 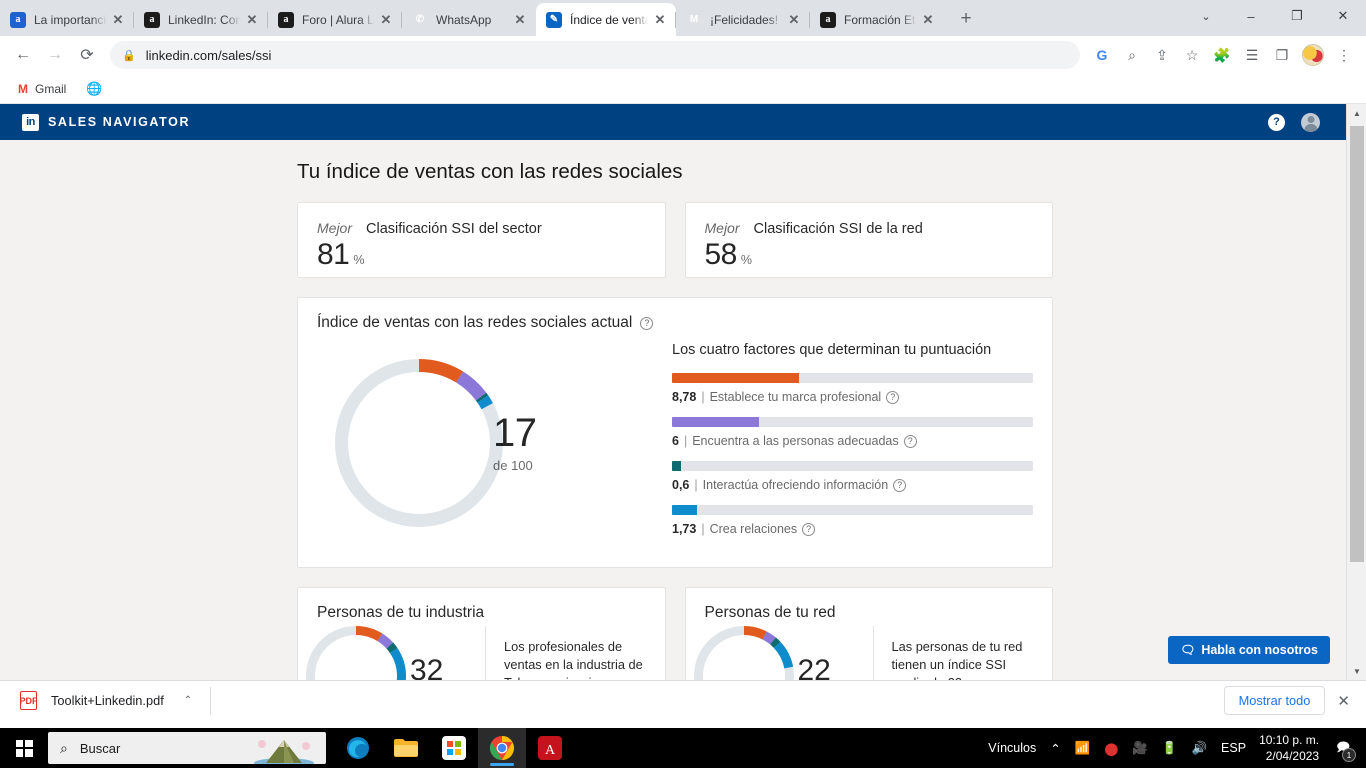 I want to click on tab-title: Índice de ventas c, so click(x=610, y=19).